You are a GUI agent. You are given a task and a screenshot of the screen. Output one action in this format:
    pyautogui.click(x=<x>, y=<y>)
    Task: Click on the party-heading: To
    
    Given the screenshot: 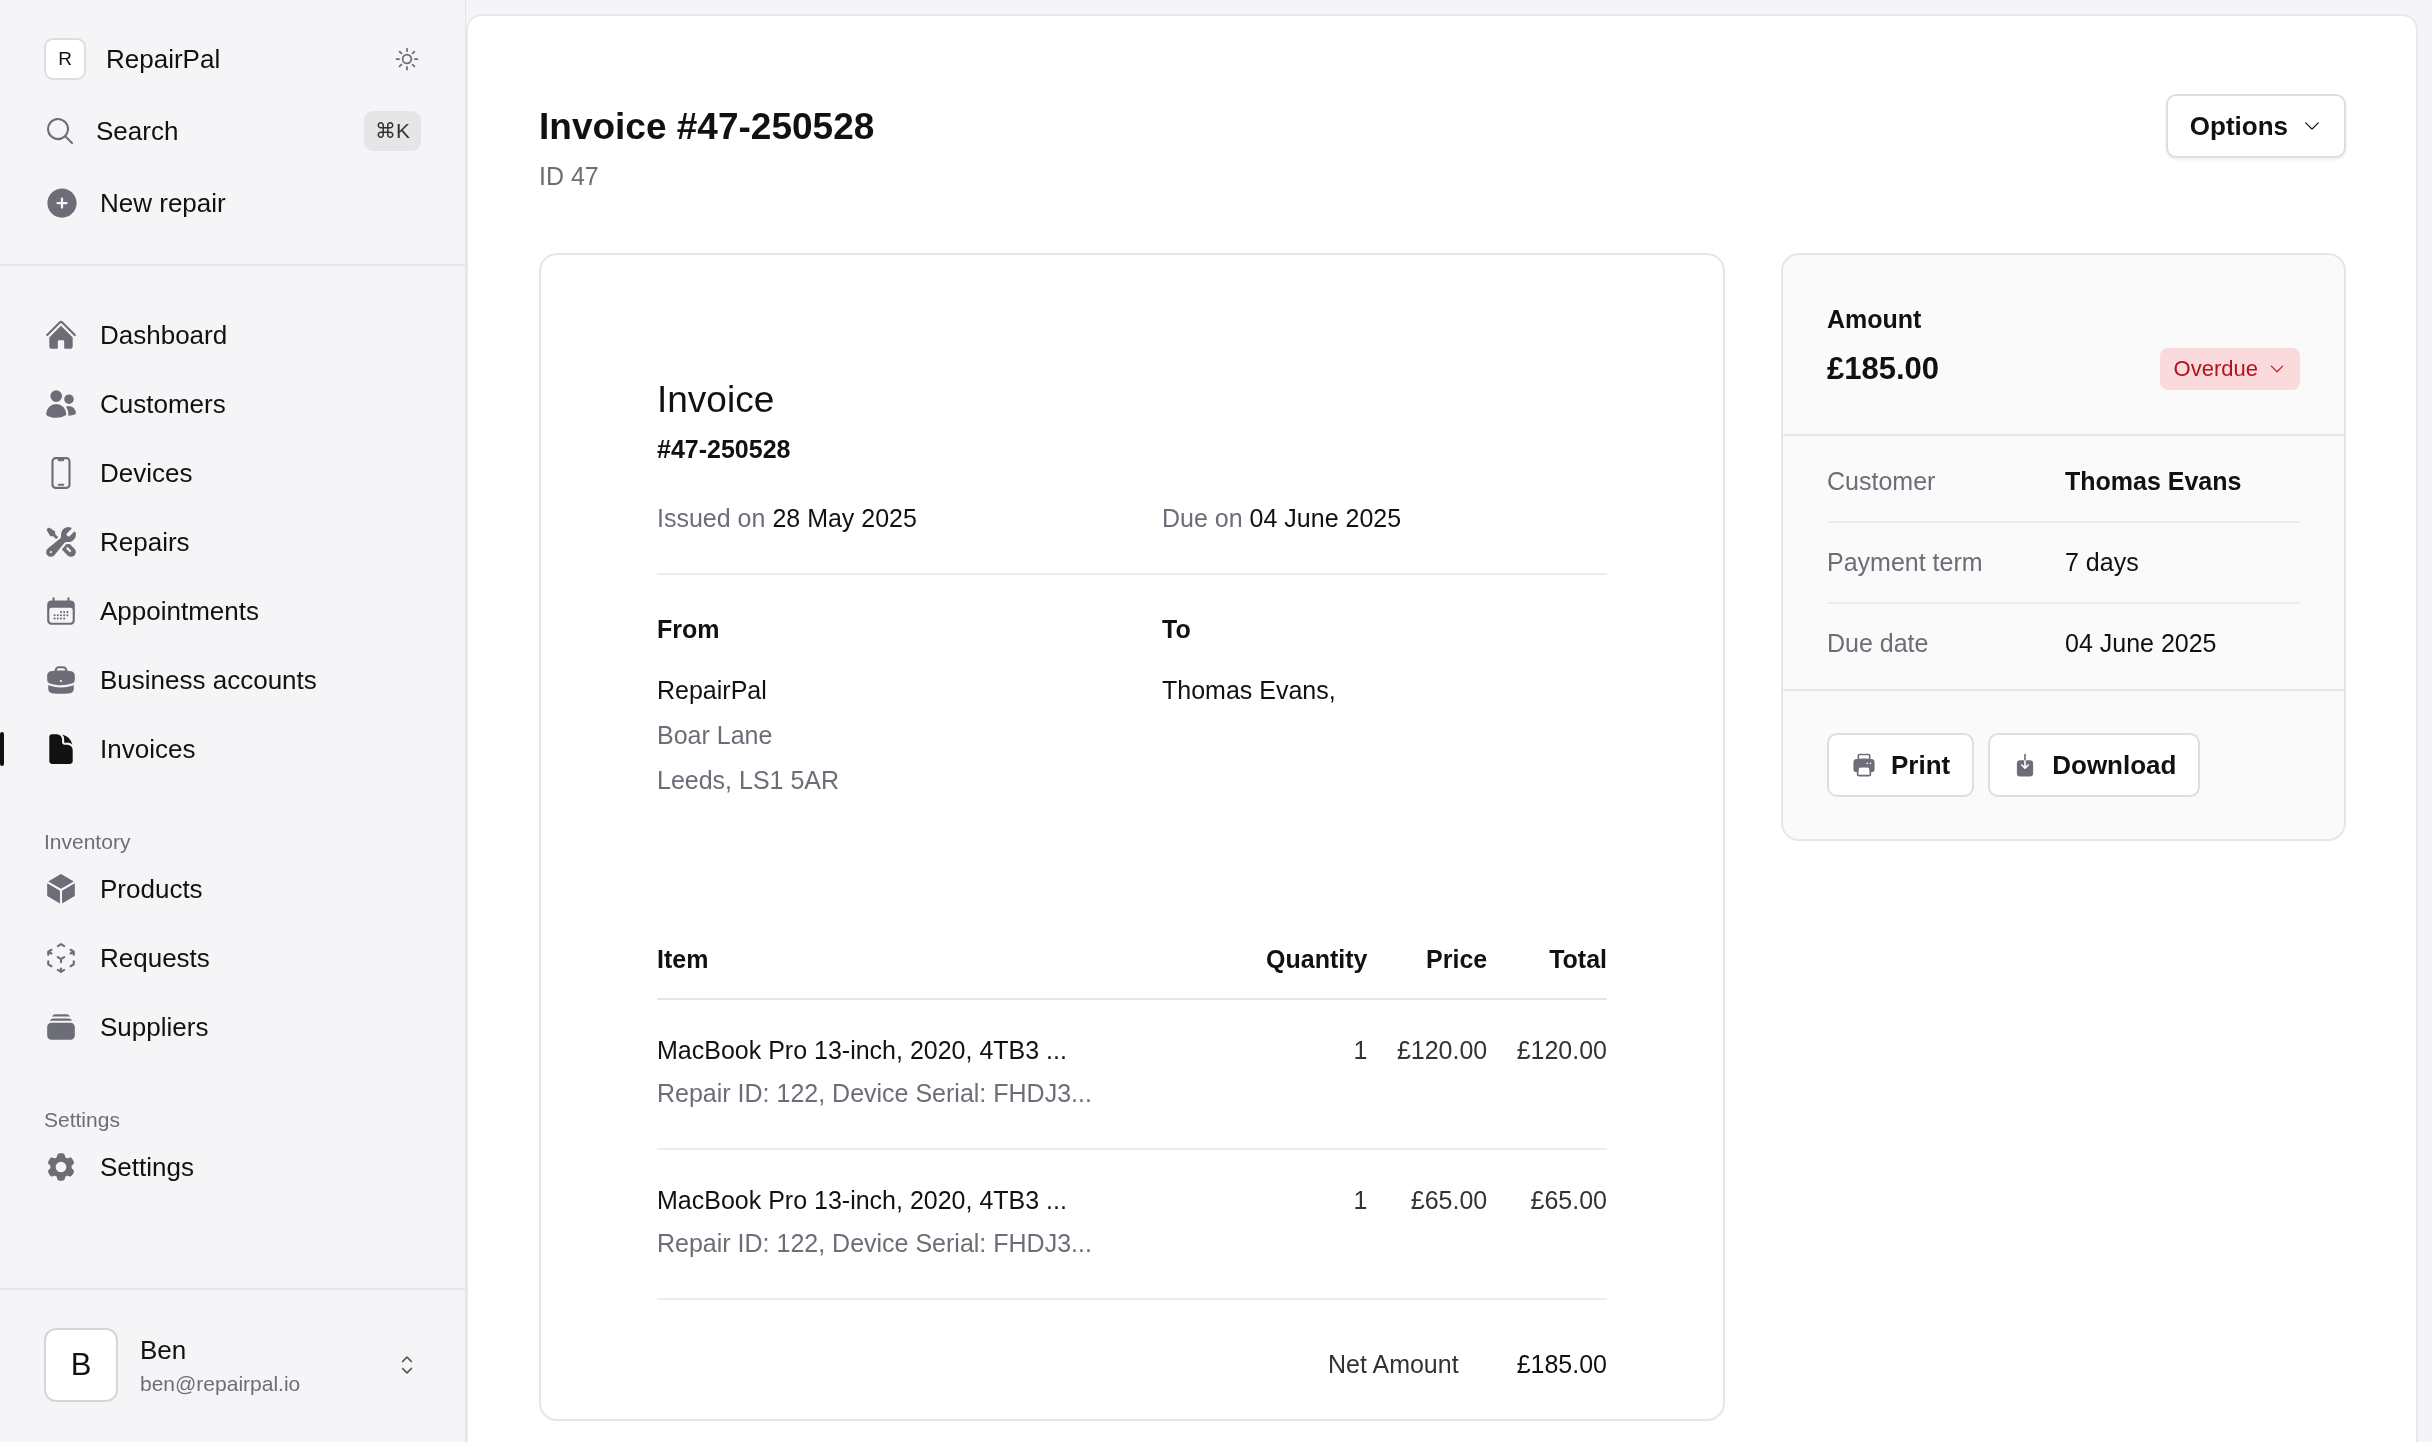 What is the action you would take?
    pyautogui.click(x=1177, y=629)
    